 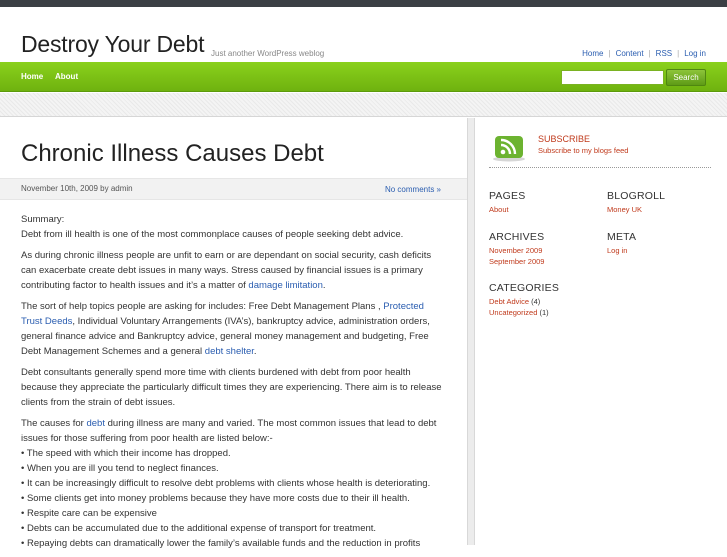 I want to click on subscribe-title: SUBSCRIBE, so click(x=564, y=139).